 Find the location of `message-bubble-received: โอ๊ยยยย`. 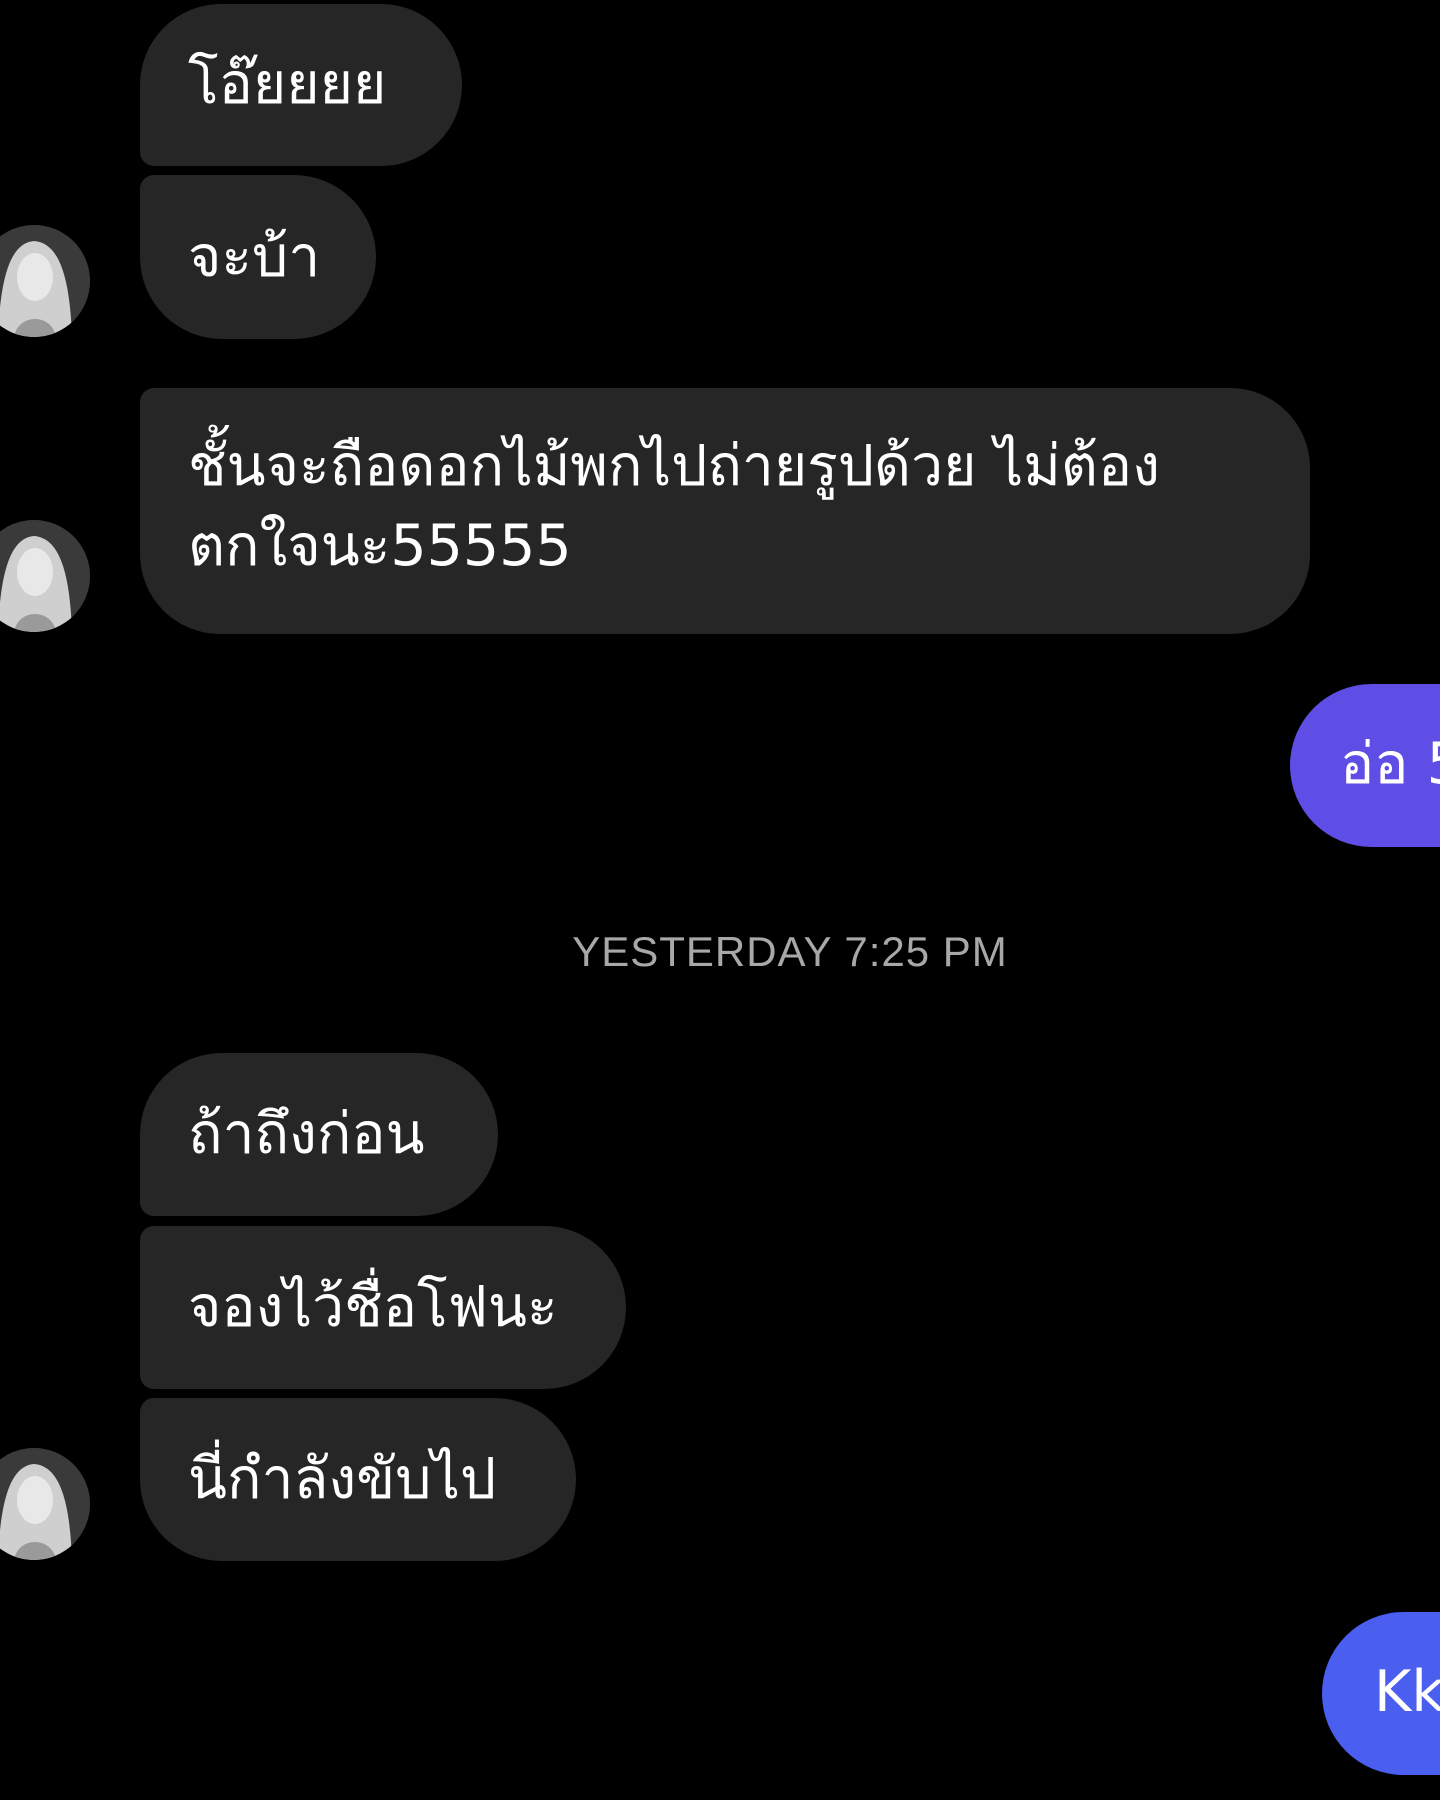

message-bubble-received: โอ๊ยยยย is located at coordinates (301, 85).